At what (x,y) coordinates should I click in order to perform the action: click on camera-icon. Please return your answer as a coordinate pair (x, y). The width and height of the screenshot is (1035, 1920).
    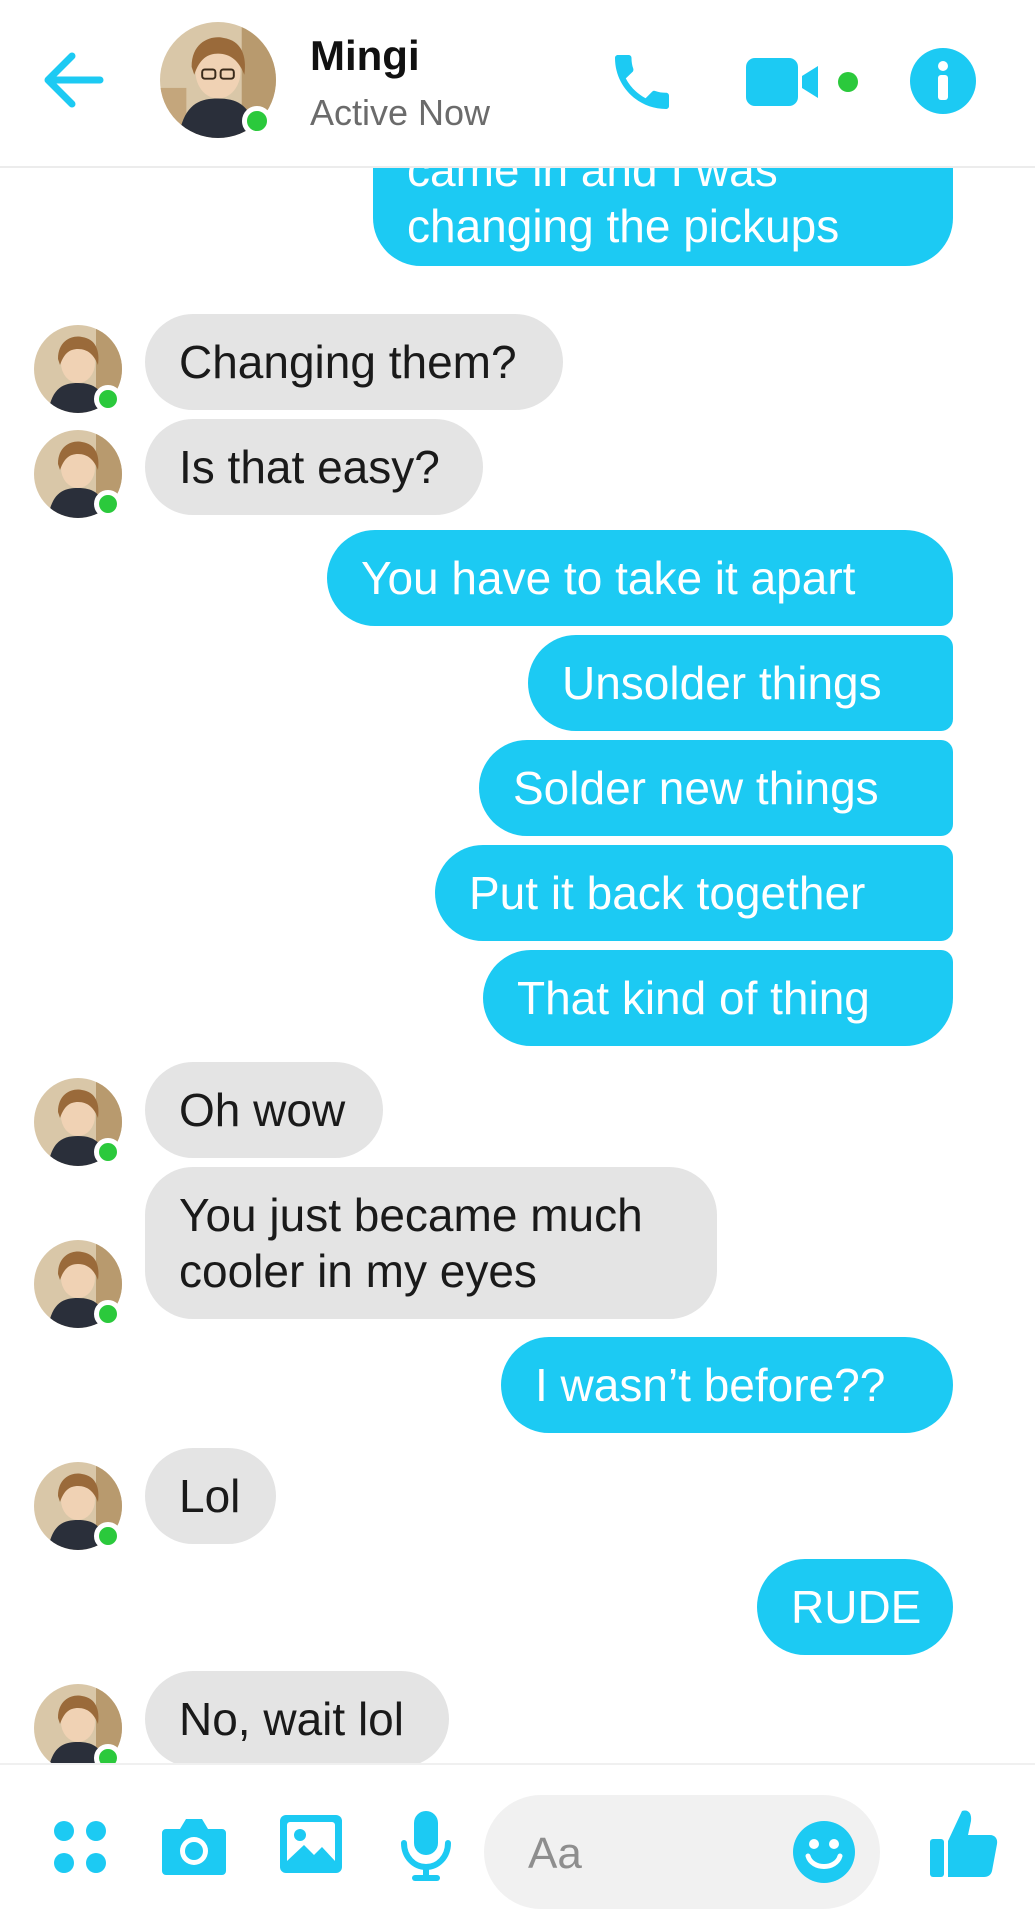
    Looking at the image, I should click on (194, 1846).